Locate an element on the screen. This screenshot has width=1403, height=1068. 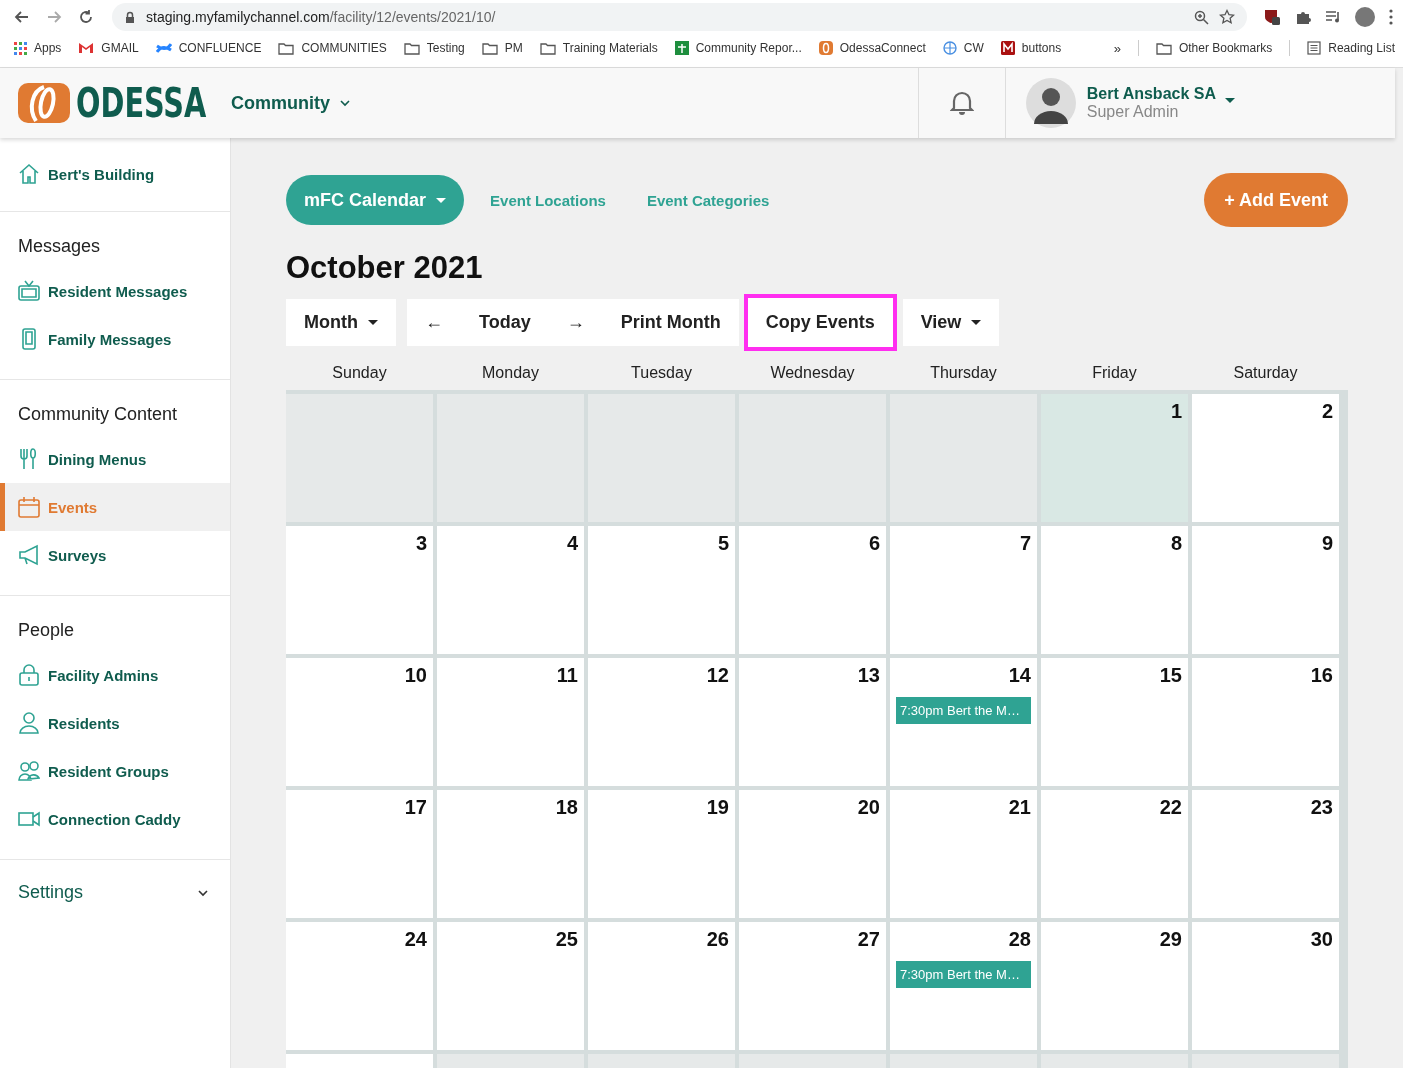
toolbar-button: Today is located at coordinates (505, 322).